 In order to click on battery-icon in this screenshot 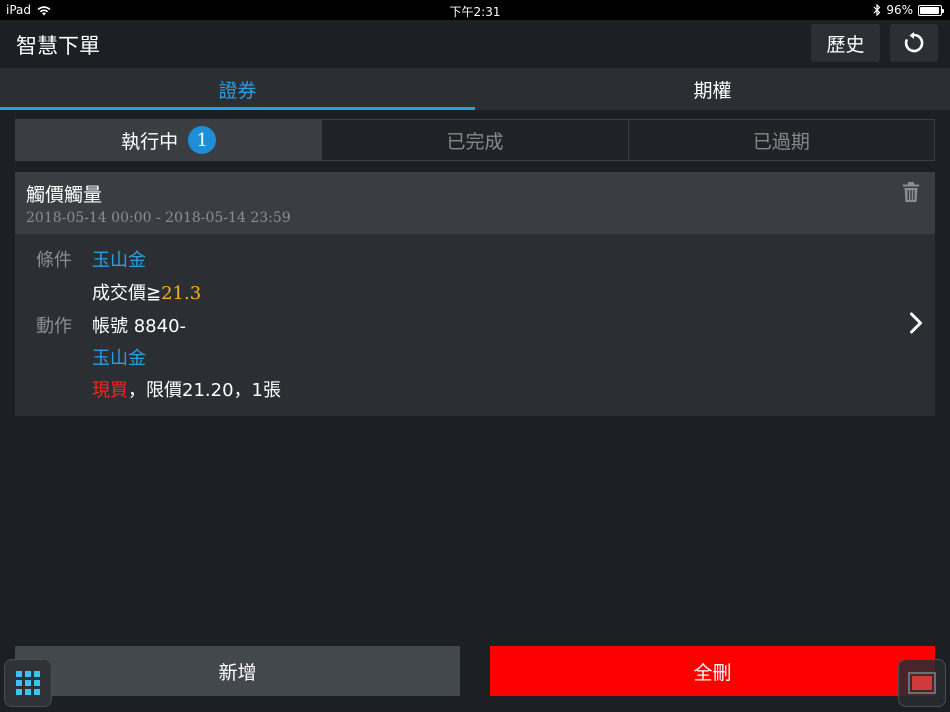, I will do `click(931, 10)`.